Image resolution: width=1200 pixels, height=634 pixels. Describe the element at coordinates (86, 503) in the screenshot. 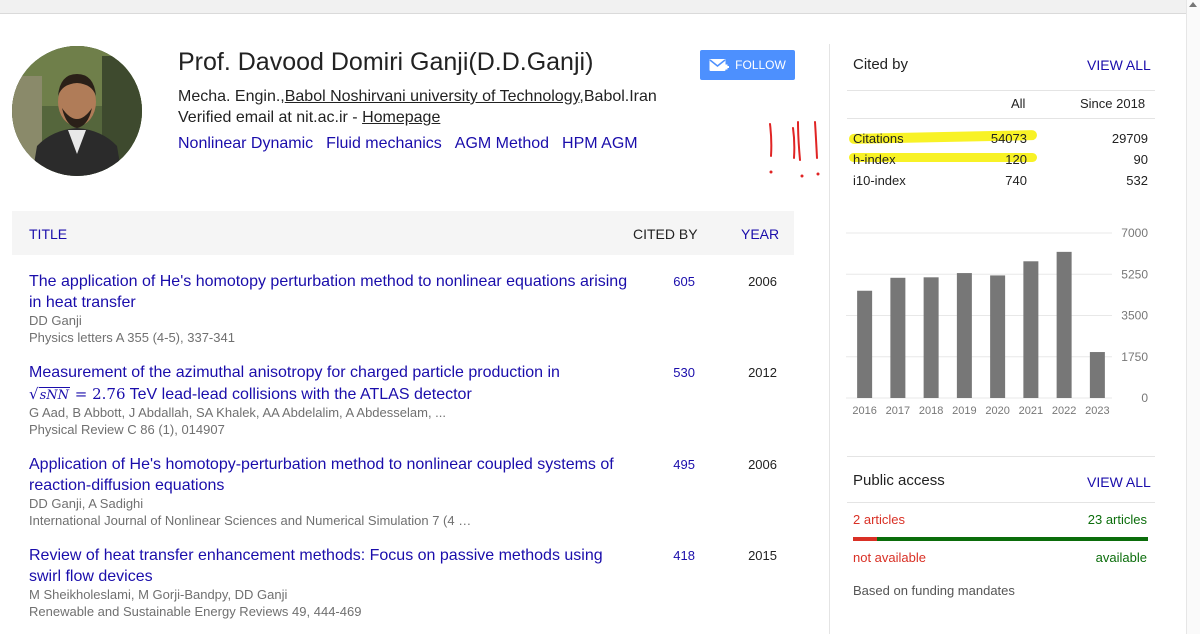

I see `article-authors: DD Ganji, A Sadighi` at that location.